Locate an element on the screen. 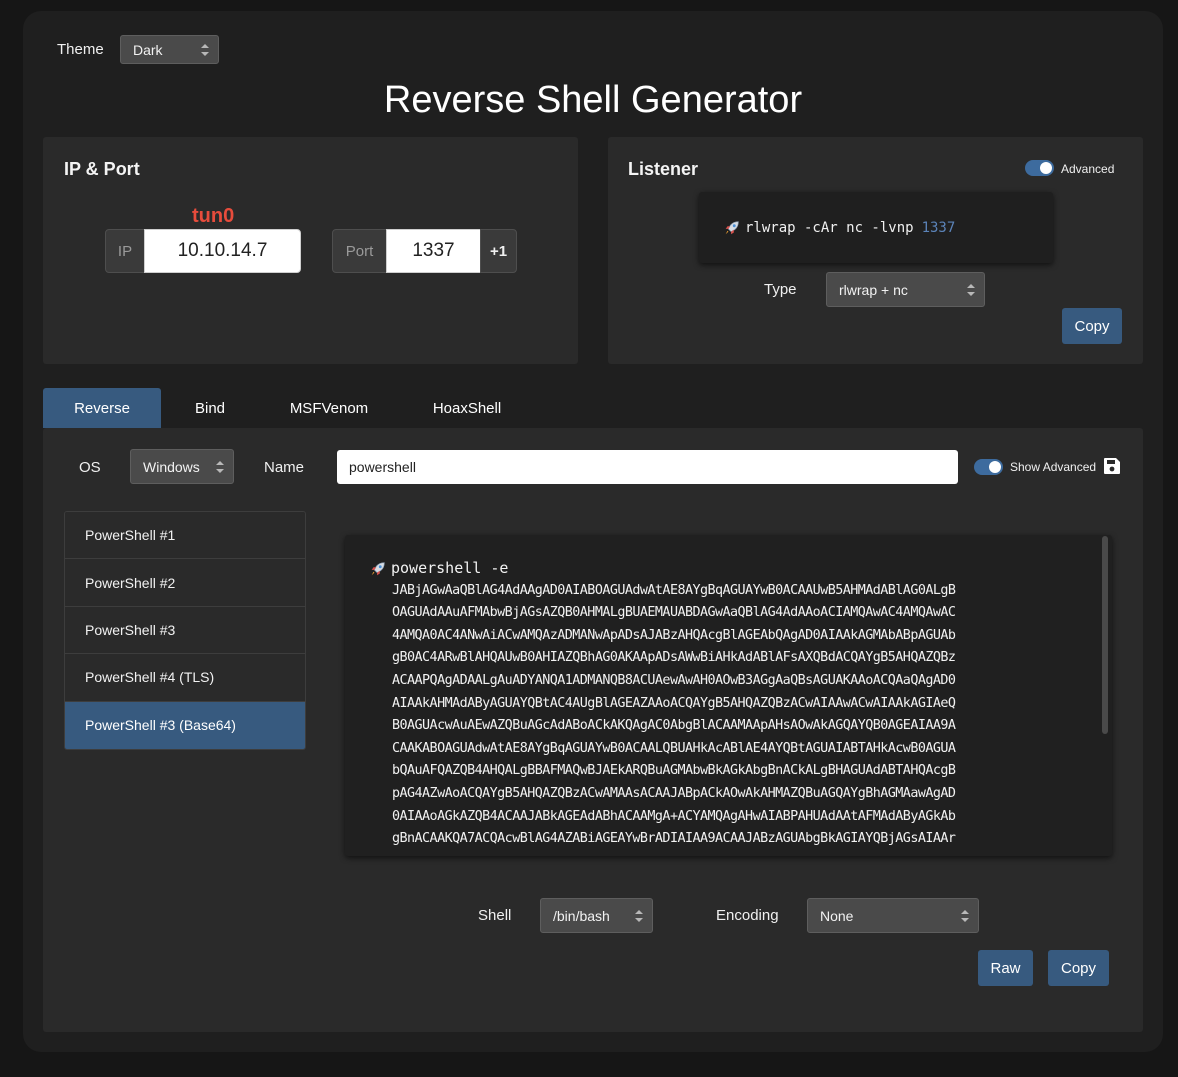 This screenshot has height=1077, width=1178. list-item: PowerShell #2 is located at coordinates (185, 583).